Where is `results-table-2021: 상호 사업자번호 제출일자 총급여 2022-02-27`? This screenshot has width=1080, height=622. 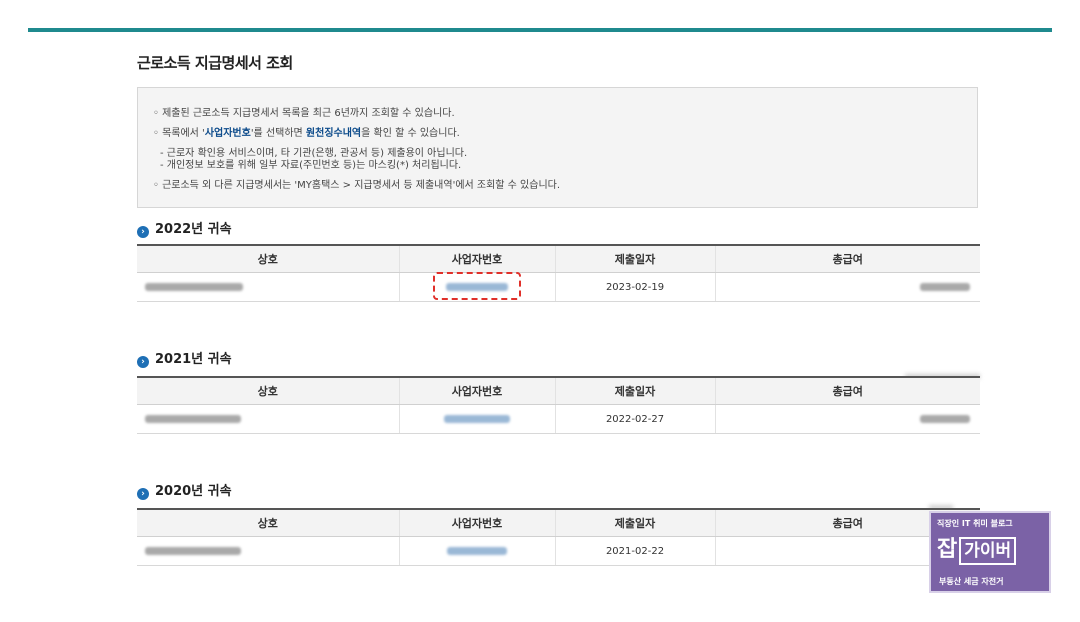
results-table-2021: 상호 사업자번호 제출일자 총급여 2022-02-27 is located at coordinates (558, 405).